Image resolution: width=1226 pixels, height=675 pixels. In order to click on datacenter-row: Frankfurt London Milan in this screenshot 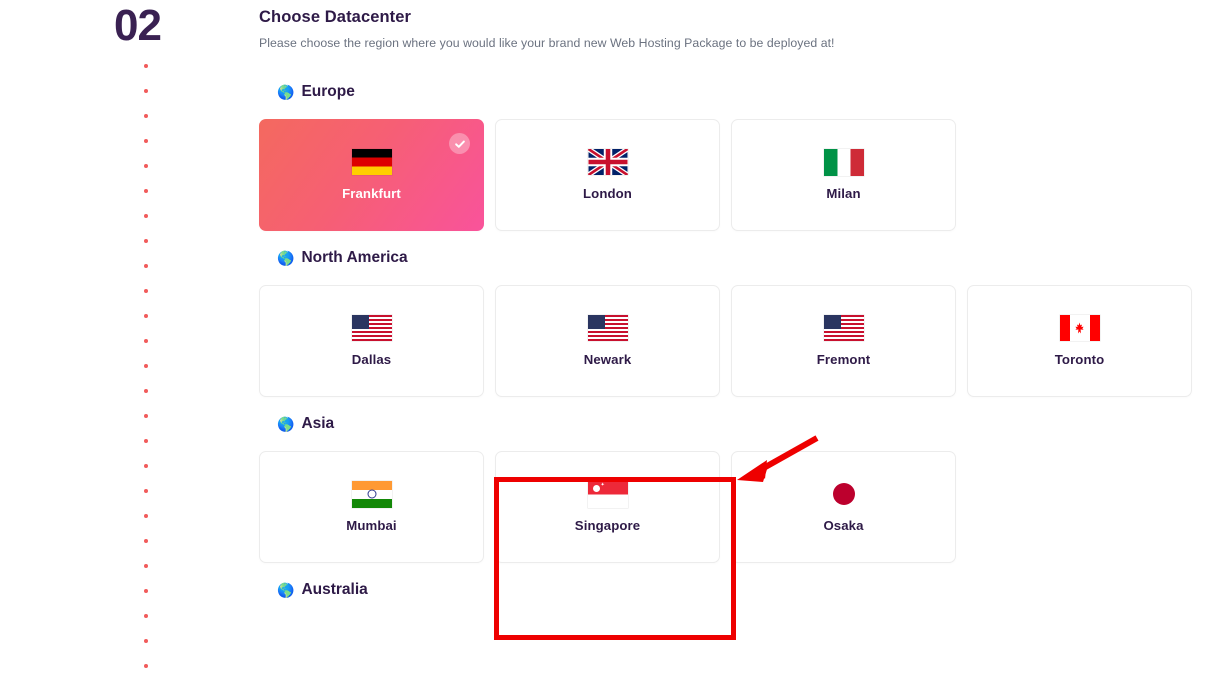, I will do `click(742, 175)`.